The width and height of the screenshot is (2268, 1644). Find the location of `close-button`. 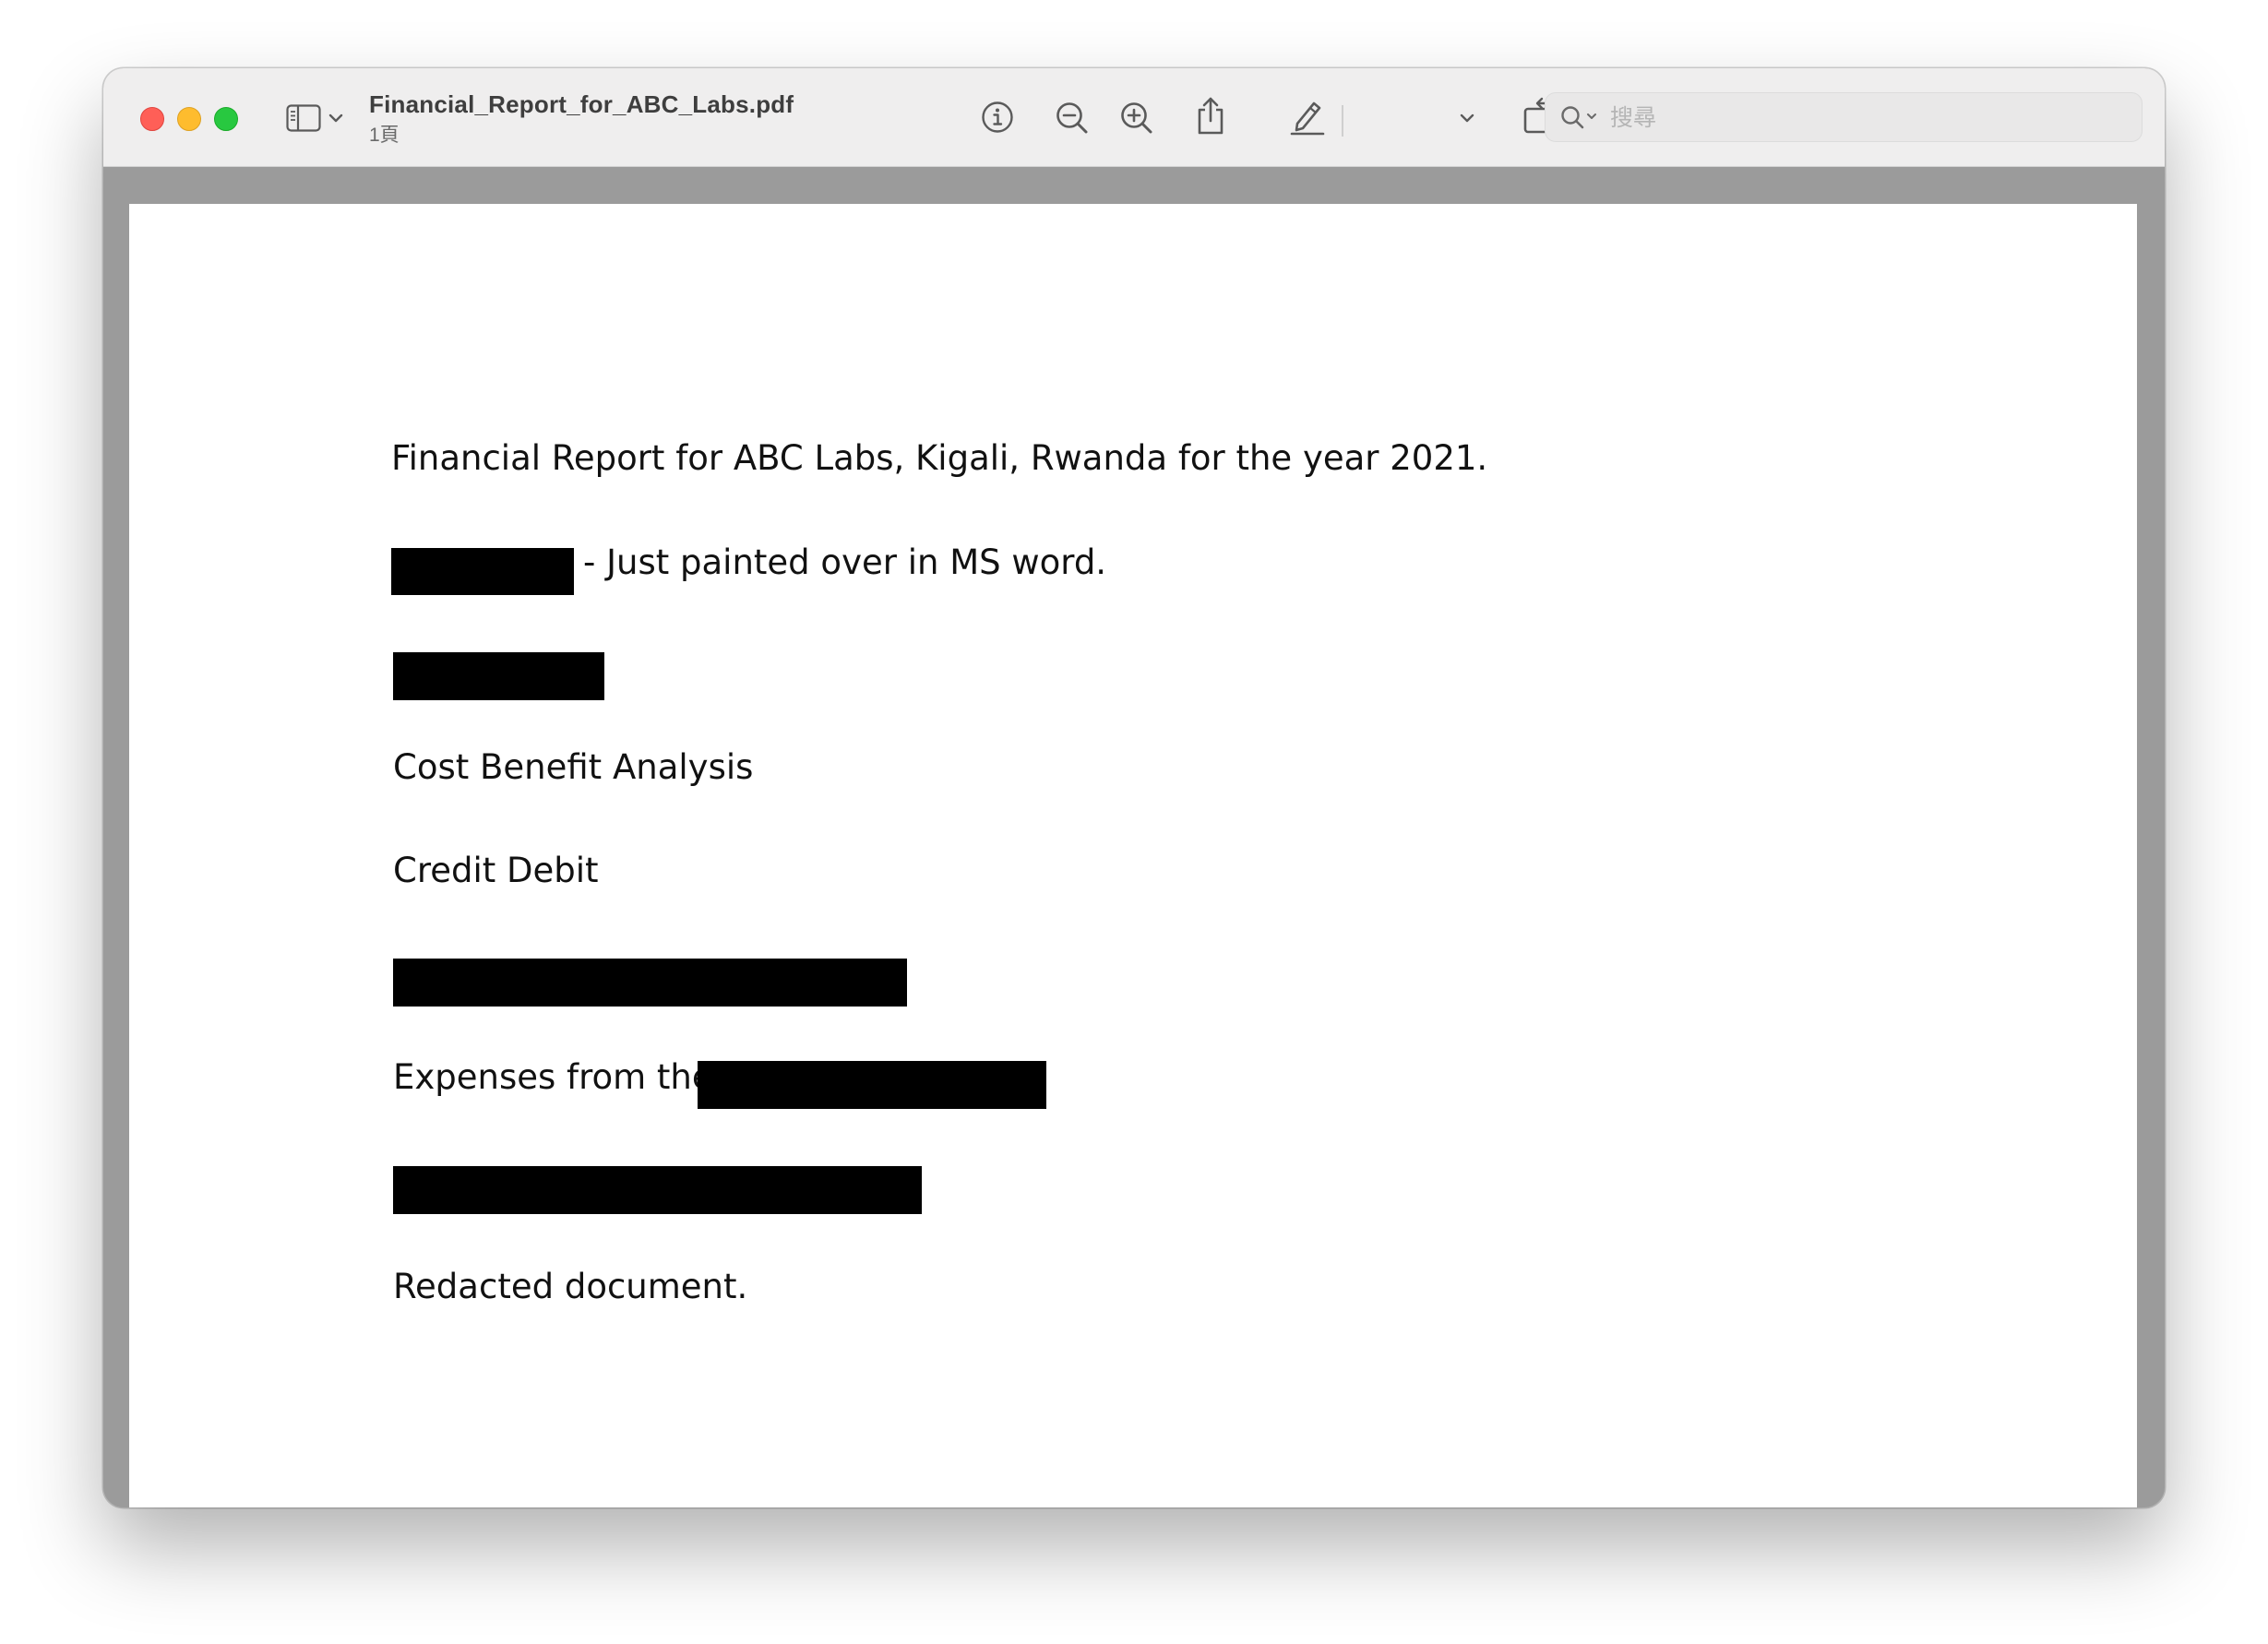

close-button is located at coordinates (152, 119).